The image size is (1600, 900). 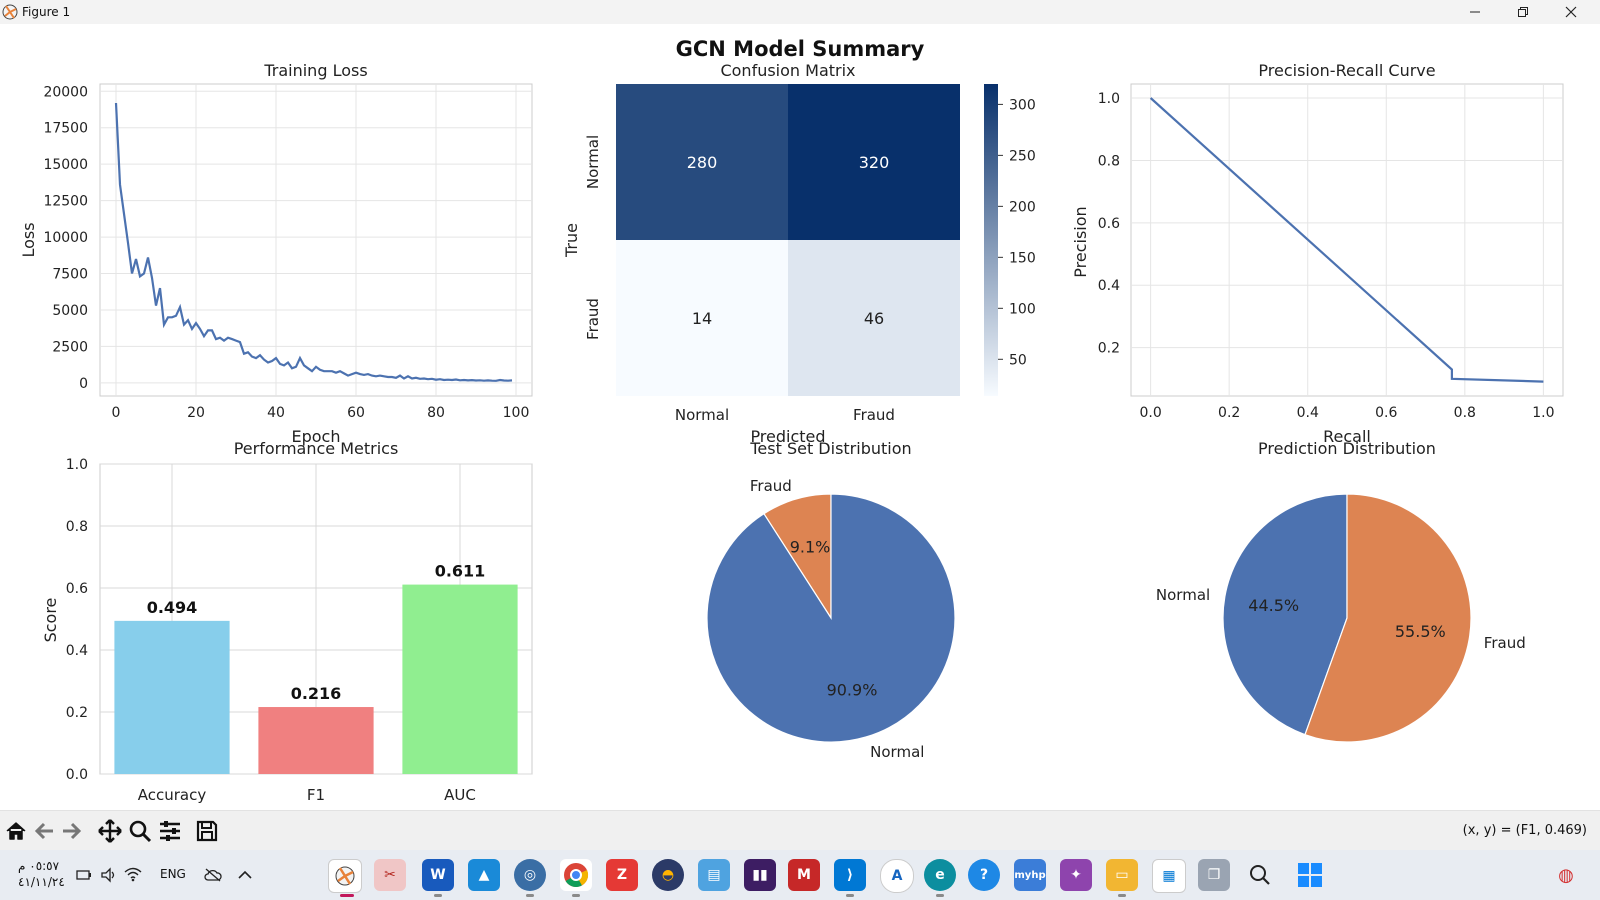 I want to click on taskbar-photos-icon: ▲, so click(x=484, y=875).